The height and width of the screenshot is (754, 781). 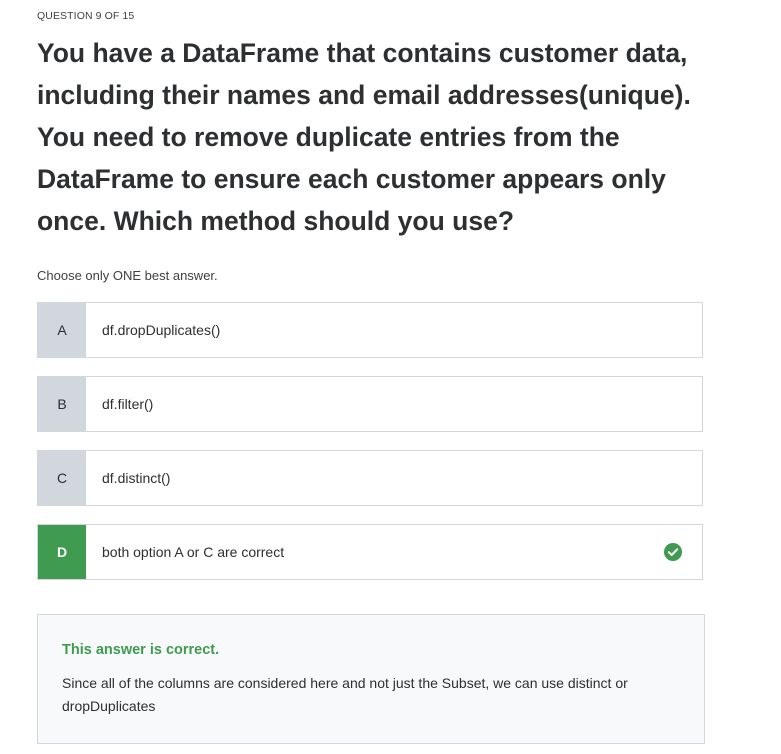 What do you see at coordinates (136, 478) in the screenshot?
I see `option-text: df.distinct()` at bounding box center [136, 478].